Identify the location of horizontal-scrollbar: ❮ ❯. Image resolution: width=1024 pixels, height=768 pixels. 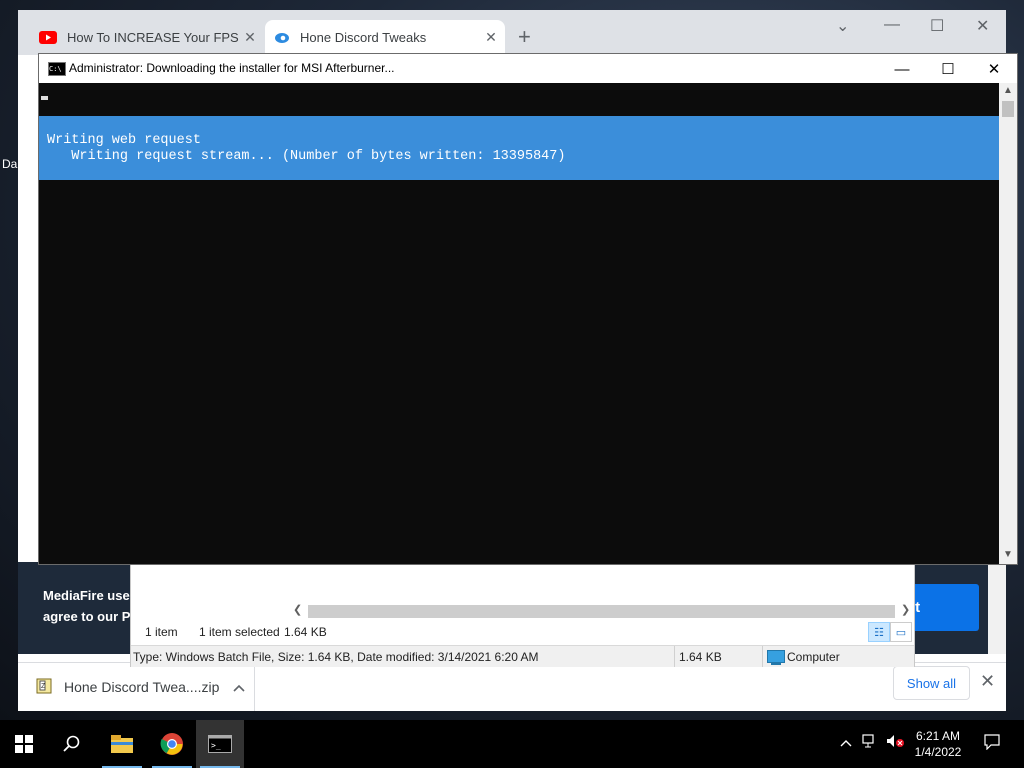
(601, 611).